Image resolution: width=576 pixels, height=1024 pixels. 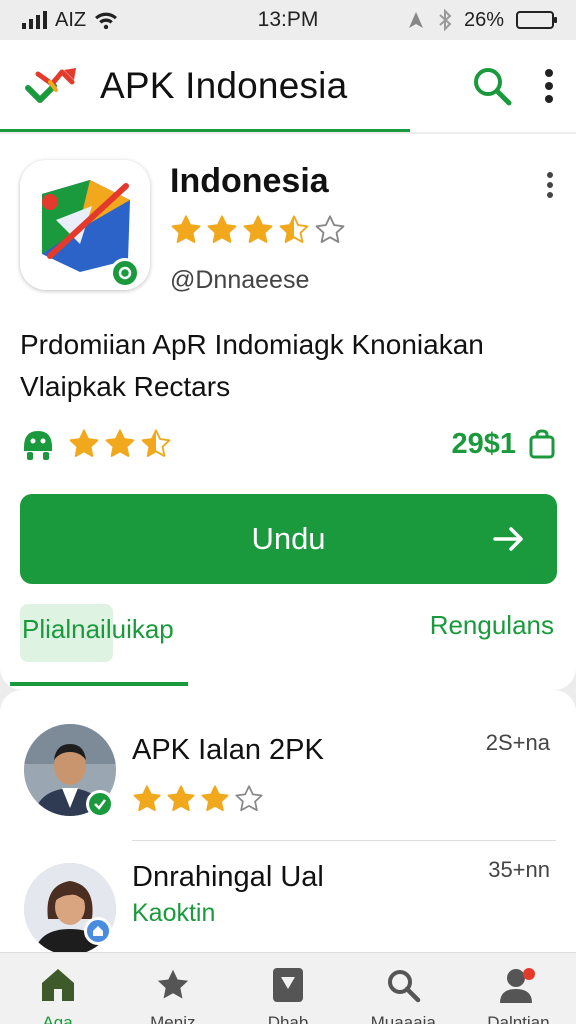 What do you see at coordinates (249, 181) in the screenshot?
I see `app-name: Indonesia` at bounding box center [249, 181].